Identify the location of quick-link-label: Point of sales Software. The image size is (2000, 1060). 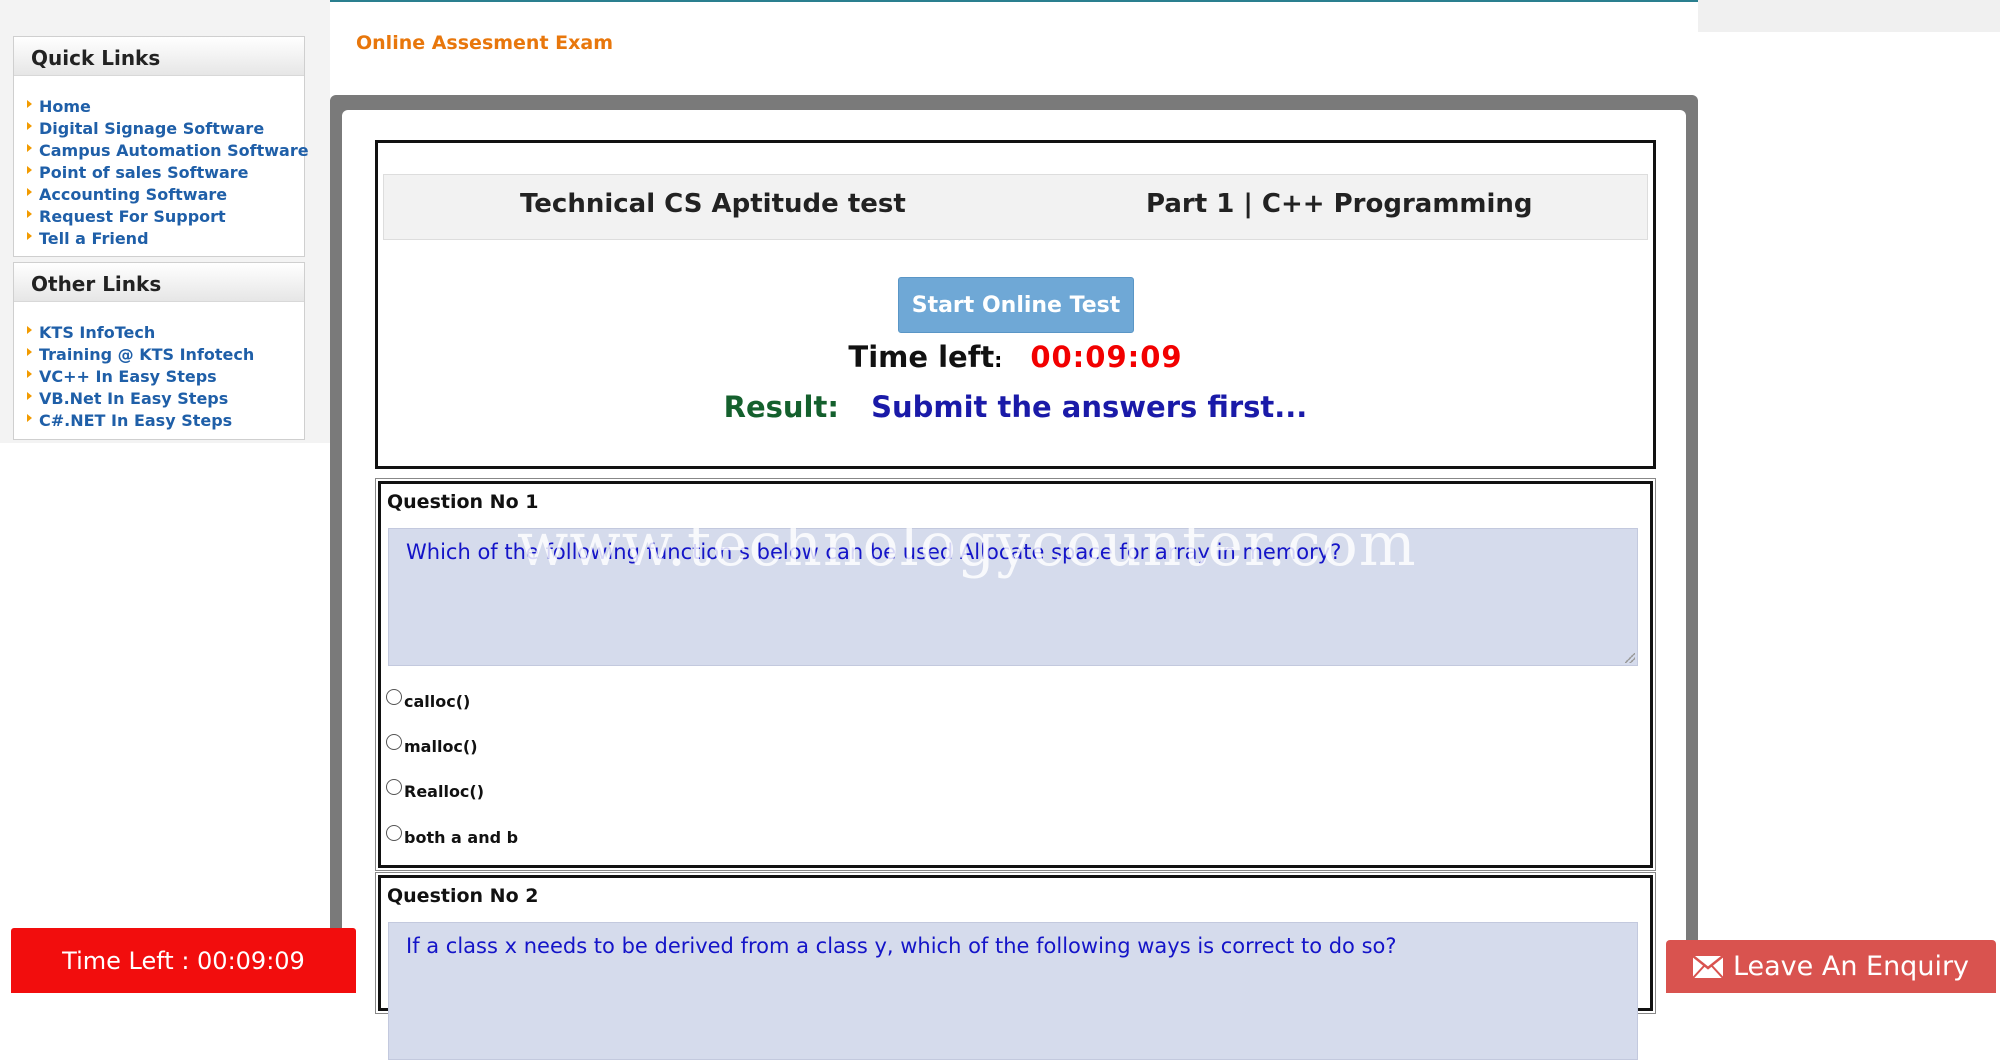
(144, 172).